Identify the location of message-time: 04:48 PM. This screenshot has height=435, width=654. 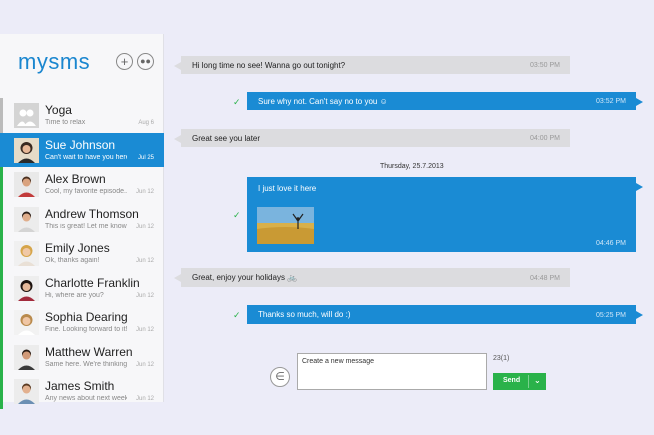
(545, 278).